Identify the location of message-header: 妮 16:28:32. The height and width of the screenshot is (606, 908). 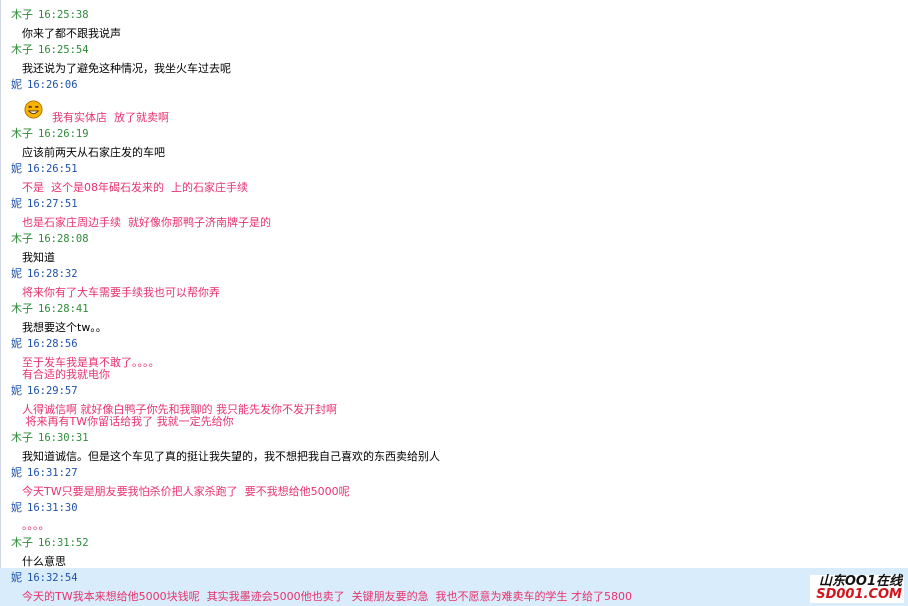
(44, 274).